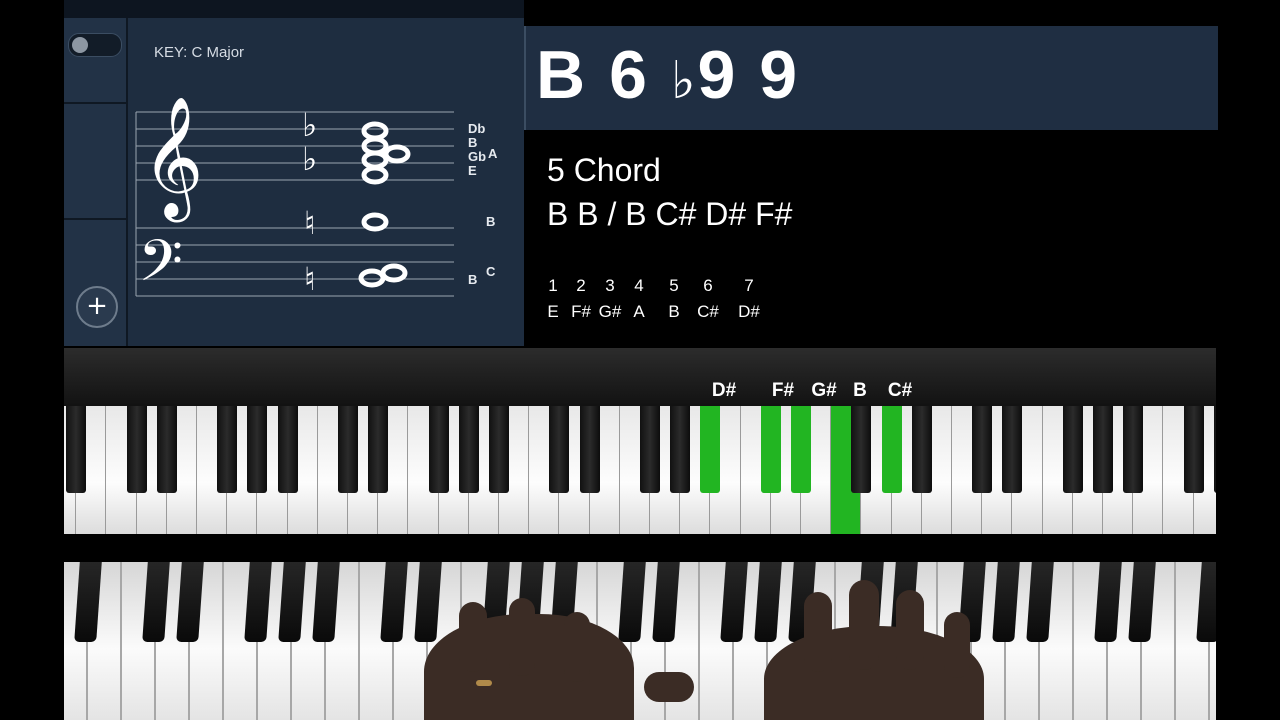  I want to click on note-label: C, so click(491, 271).